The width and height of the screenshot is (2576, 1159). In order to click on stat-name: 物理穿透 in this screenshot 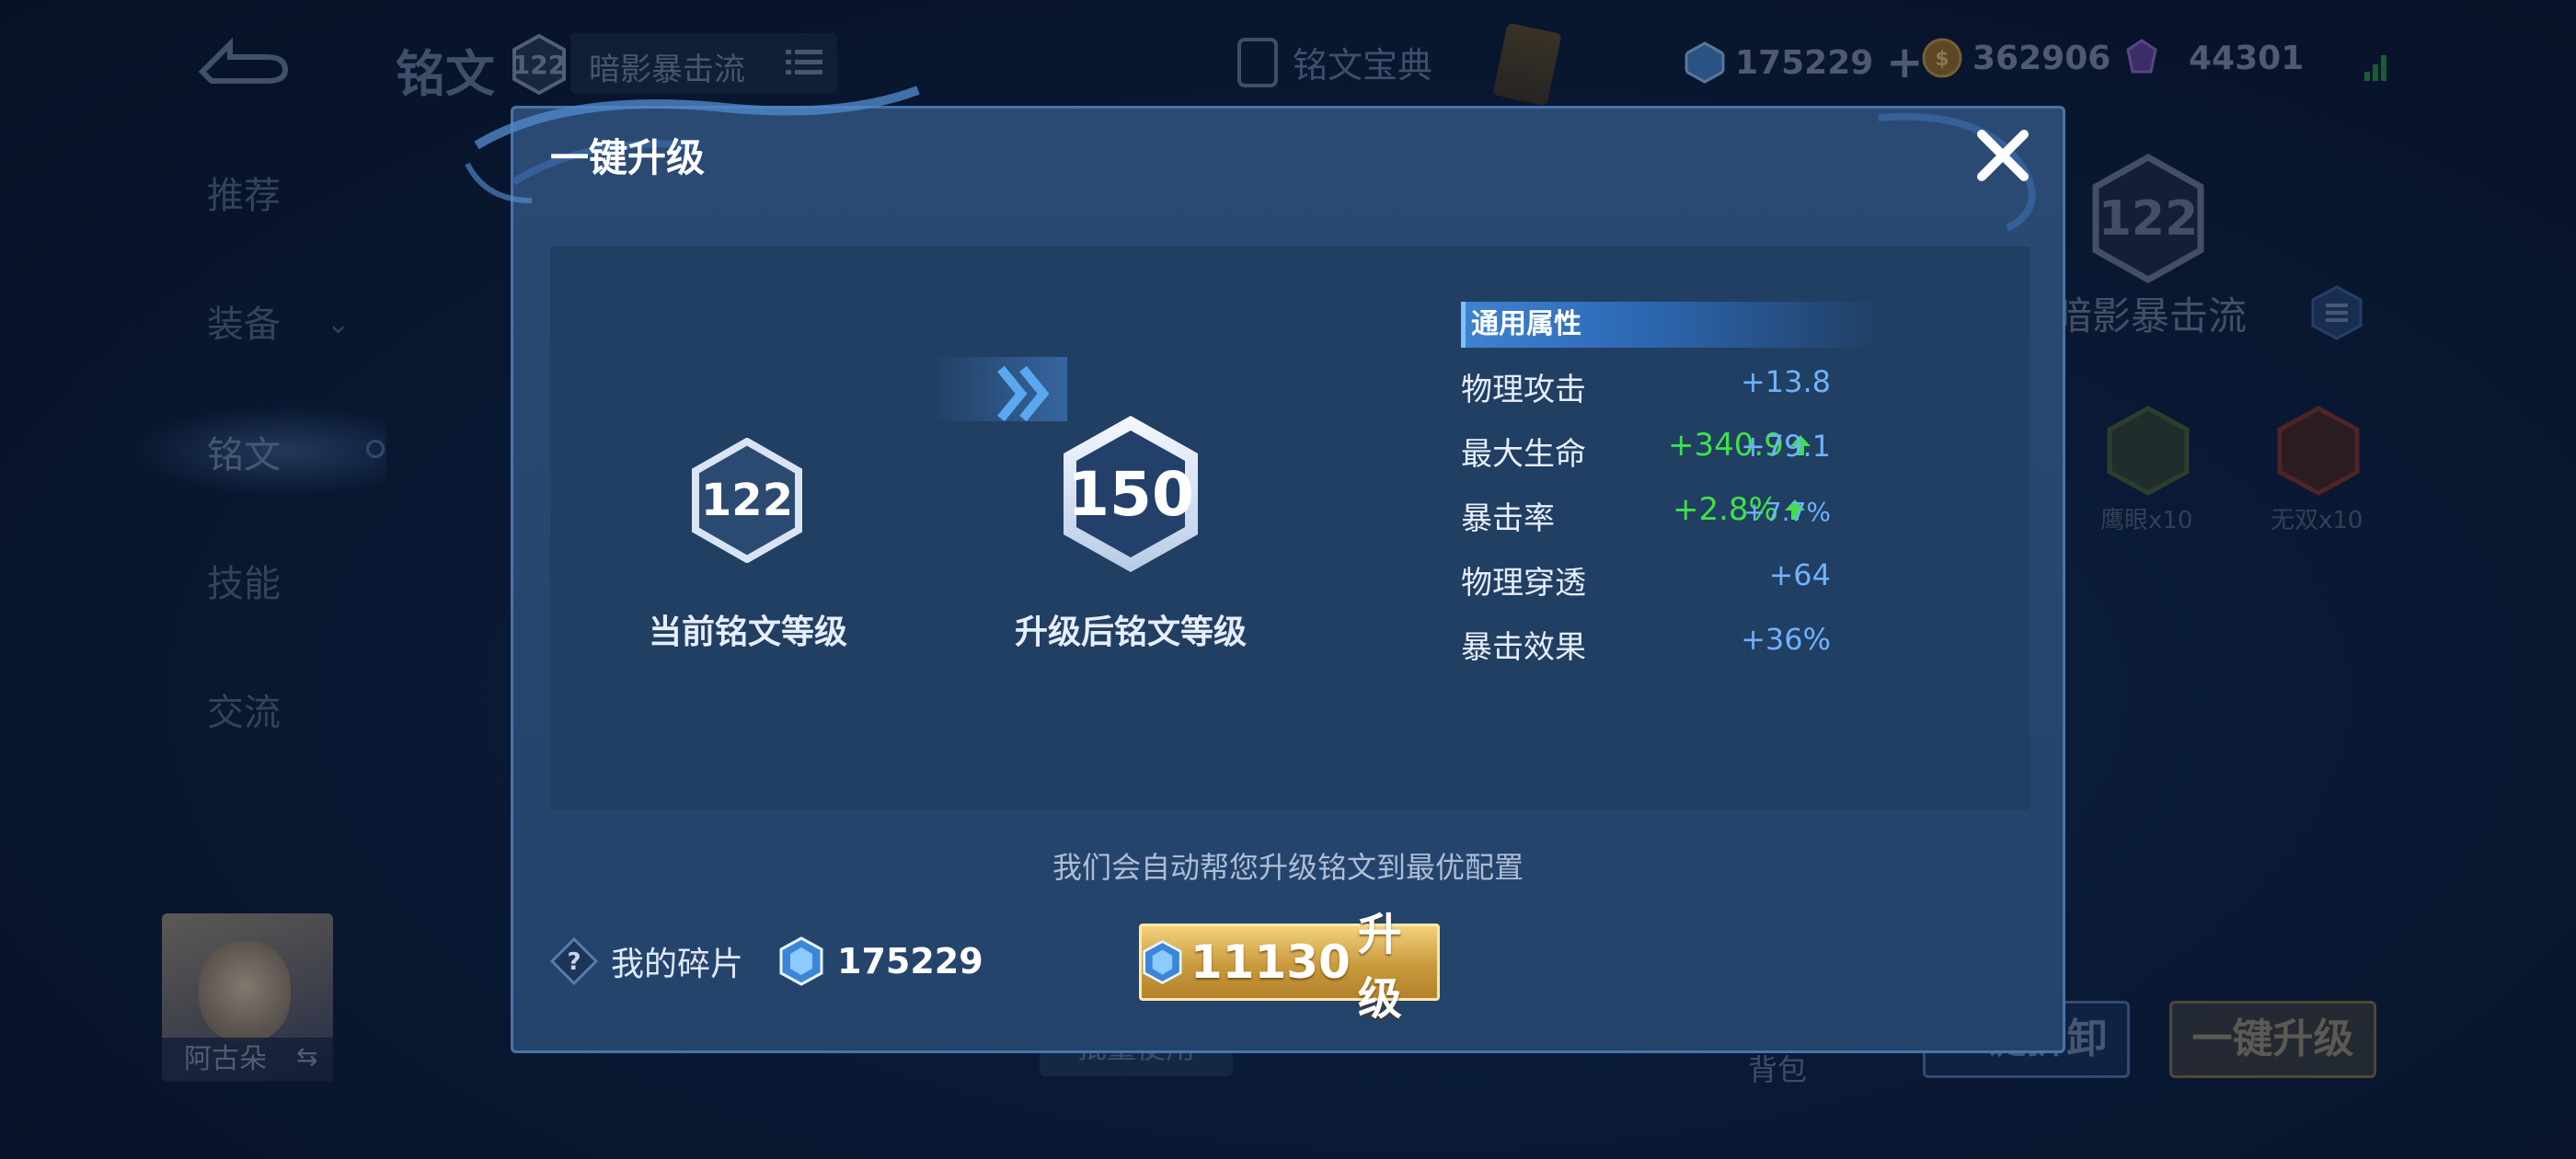, I will do `click(1523, 583)`.